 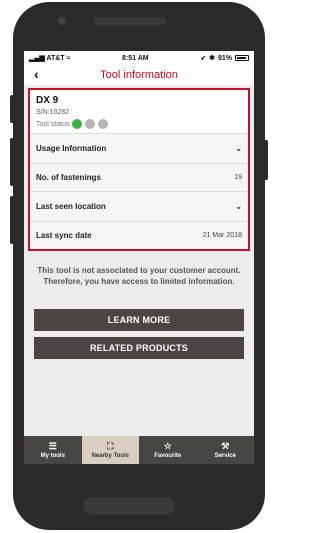 What do you see at coordinates (135, 58) in the screenshot?
I see `status-time: 8:51 AM` at bounding box center [135, 58].